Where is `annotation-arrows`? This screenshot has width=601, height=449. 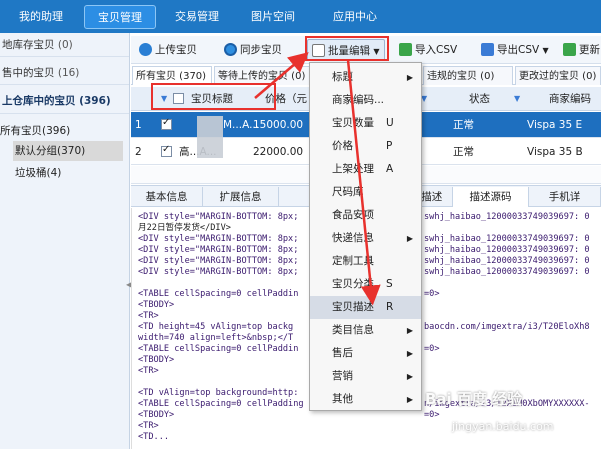
annotation-arrows is located at coordinates (317, 179).